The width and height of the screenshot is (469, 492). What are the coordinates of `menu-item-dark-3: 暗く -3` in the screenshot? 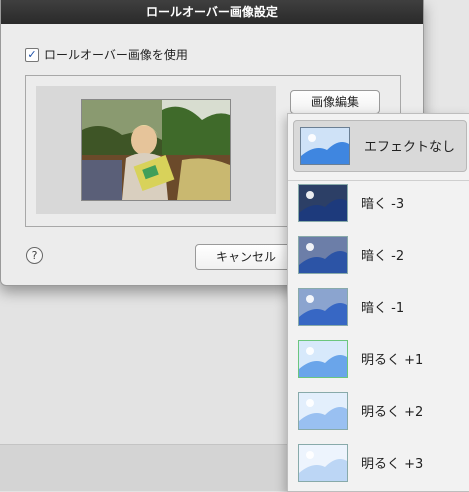 It's located at (378, 202).